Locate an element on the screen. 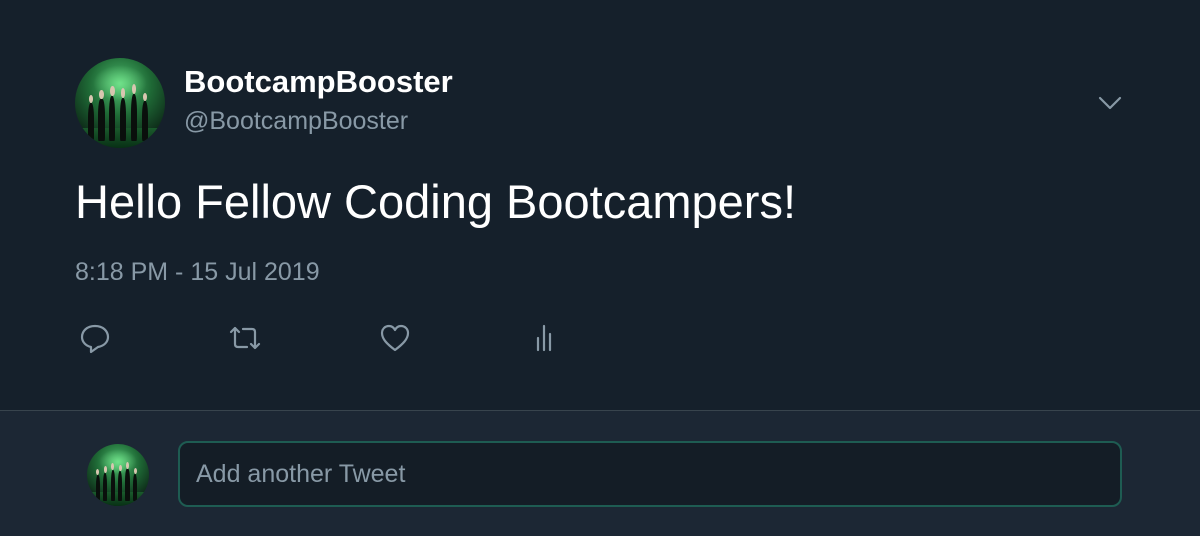 This screenshot has height=536, width=1200. like-button is located at coordinates (395, 338).